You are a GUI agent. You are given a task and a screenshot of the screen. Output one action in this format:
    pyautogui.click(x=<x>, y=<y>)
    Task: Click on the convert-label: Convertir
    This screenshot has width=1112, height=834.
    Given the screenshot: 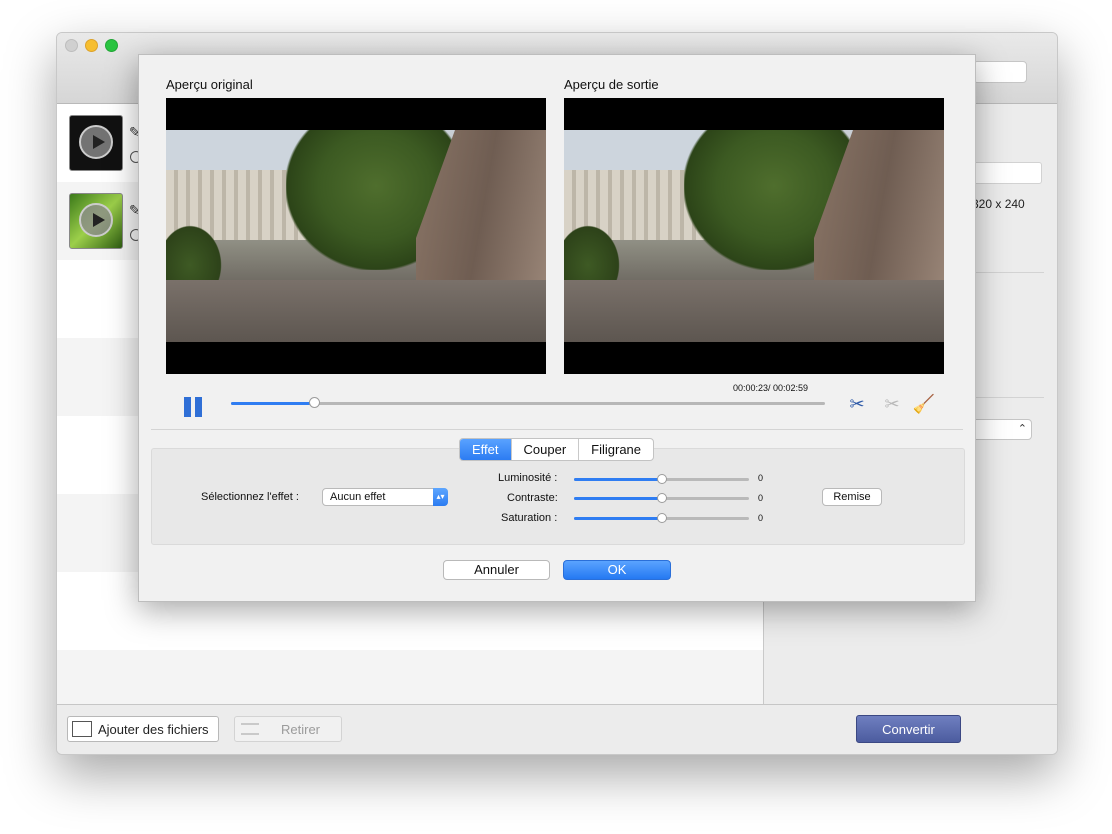 What is the action you would take?
    pyautogui.click(x=908, y=729)
    